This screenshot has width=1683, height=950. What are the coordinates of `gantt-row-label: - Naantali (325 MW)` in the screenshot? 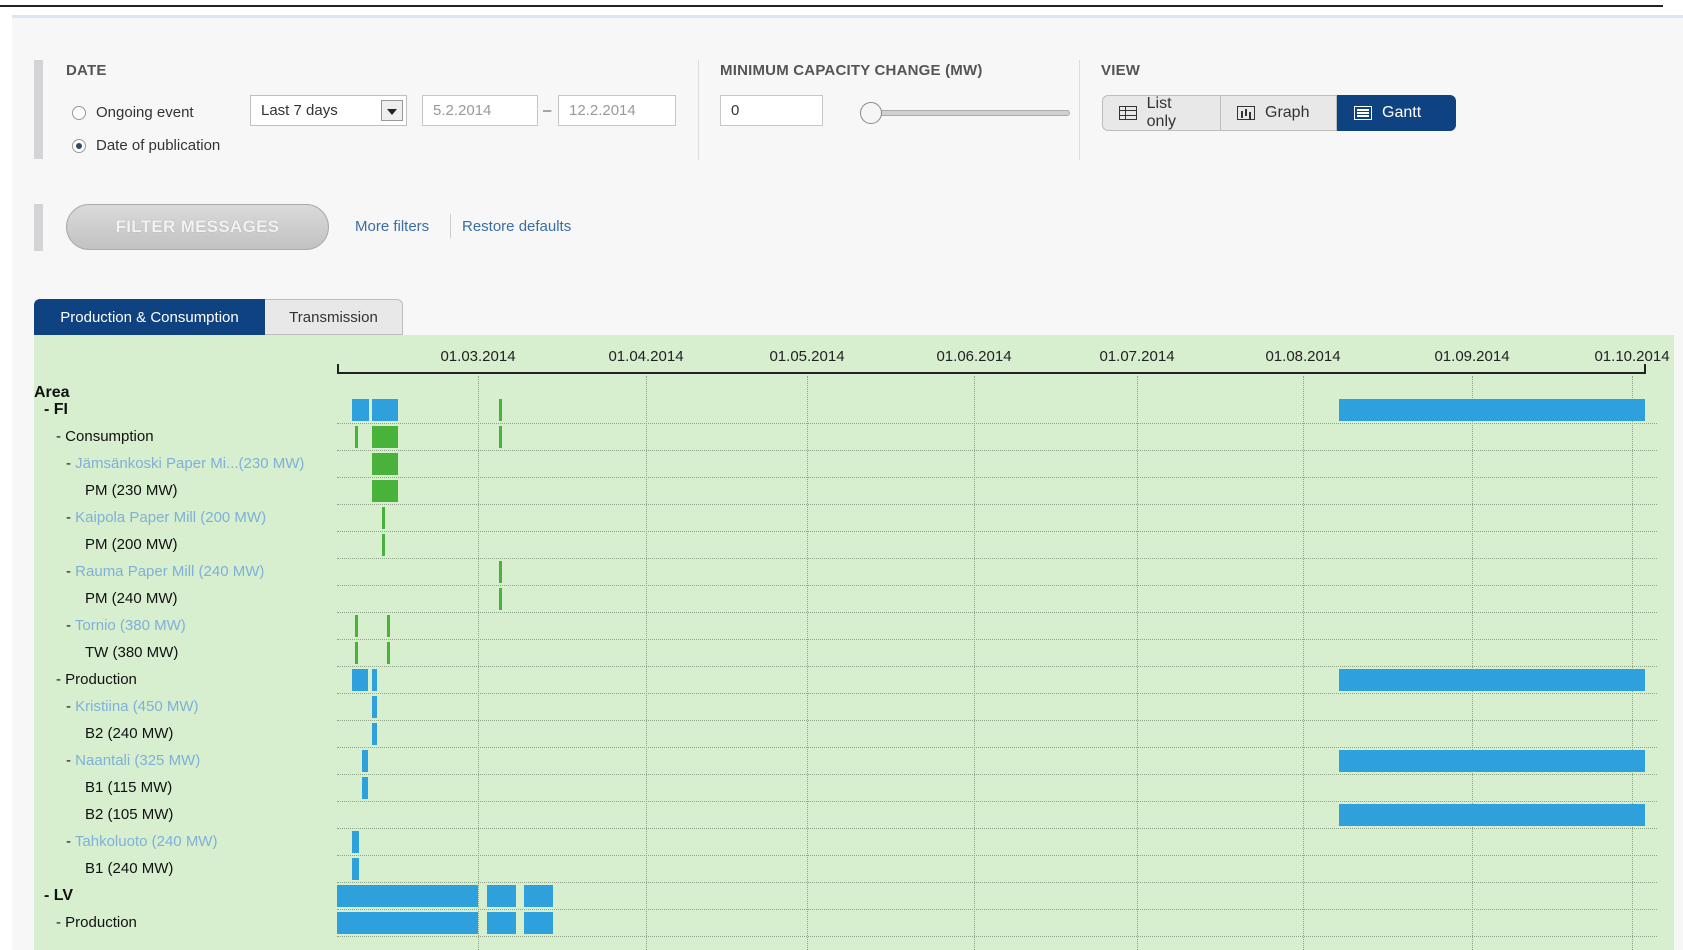 It's located at (133, 760).